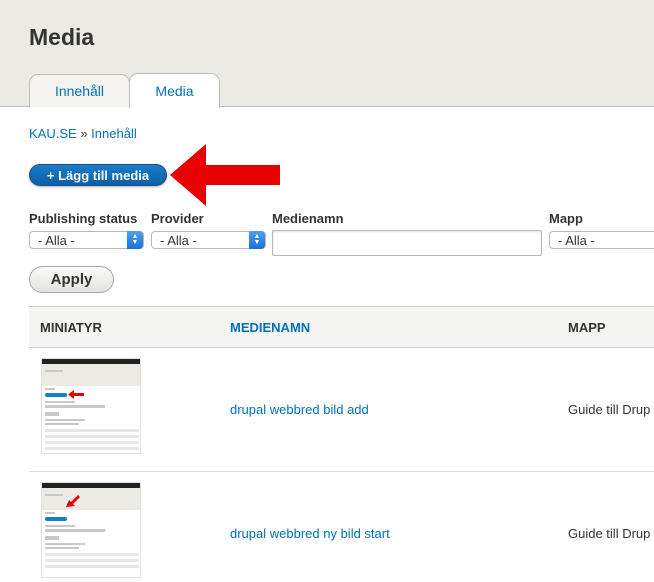 This screenshot has height=582, width=654. Describe the element at coordinates (310, 533) in the screenshot. I see `media-name-link: drupal webbred ny bild start` at that location.